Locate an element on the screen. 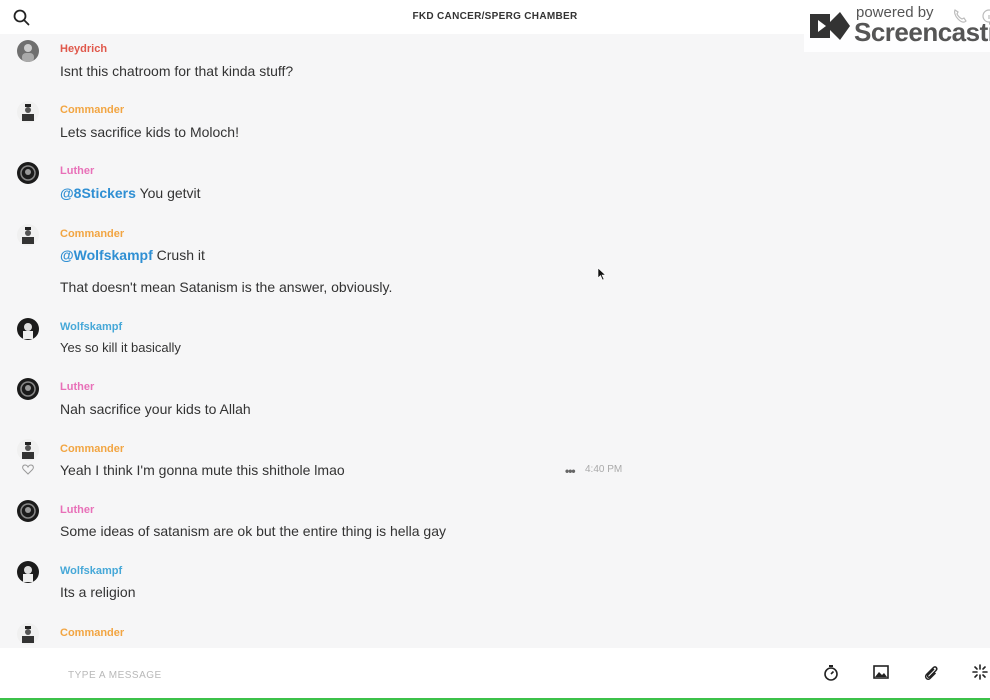 Image resolution: width=990 pixels, height=700 pixels. message-text: Isnt this chatroom for that kinda stuff? is located at coordinates (177, 71).